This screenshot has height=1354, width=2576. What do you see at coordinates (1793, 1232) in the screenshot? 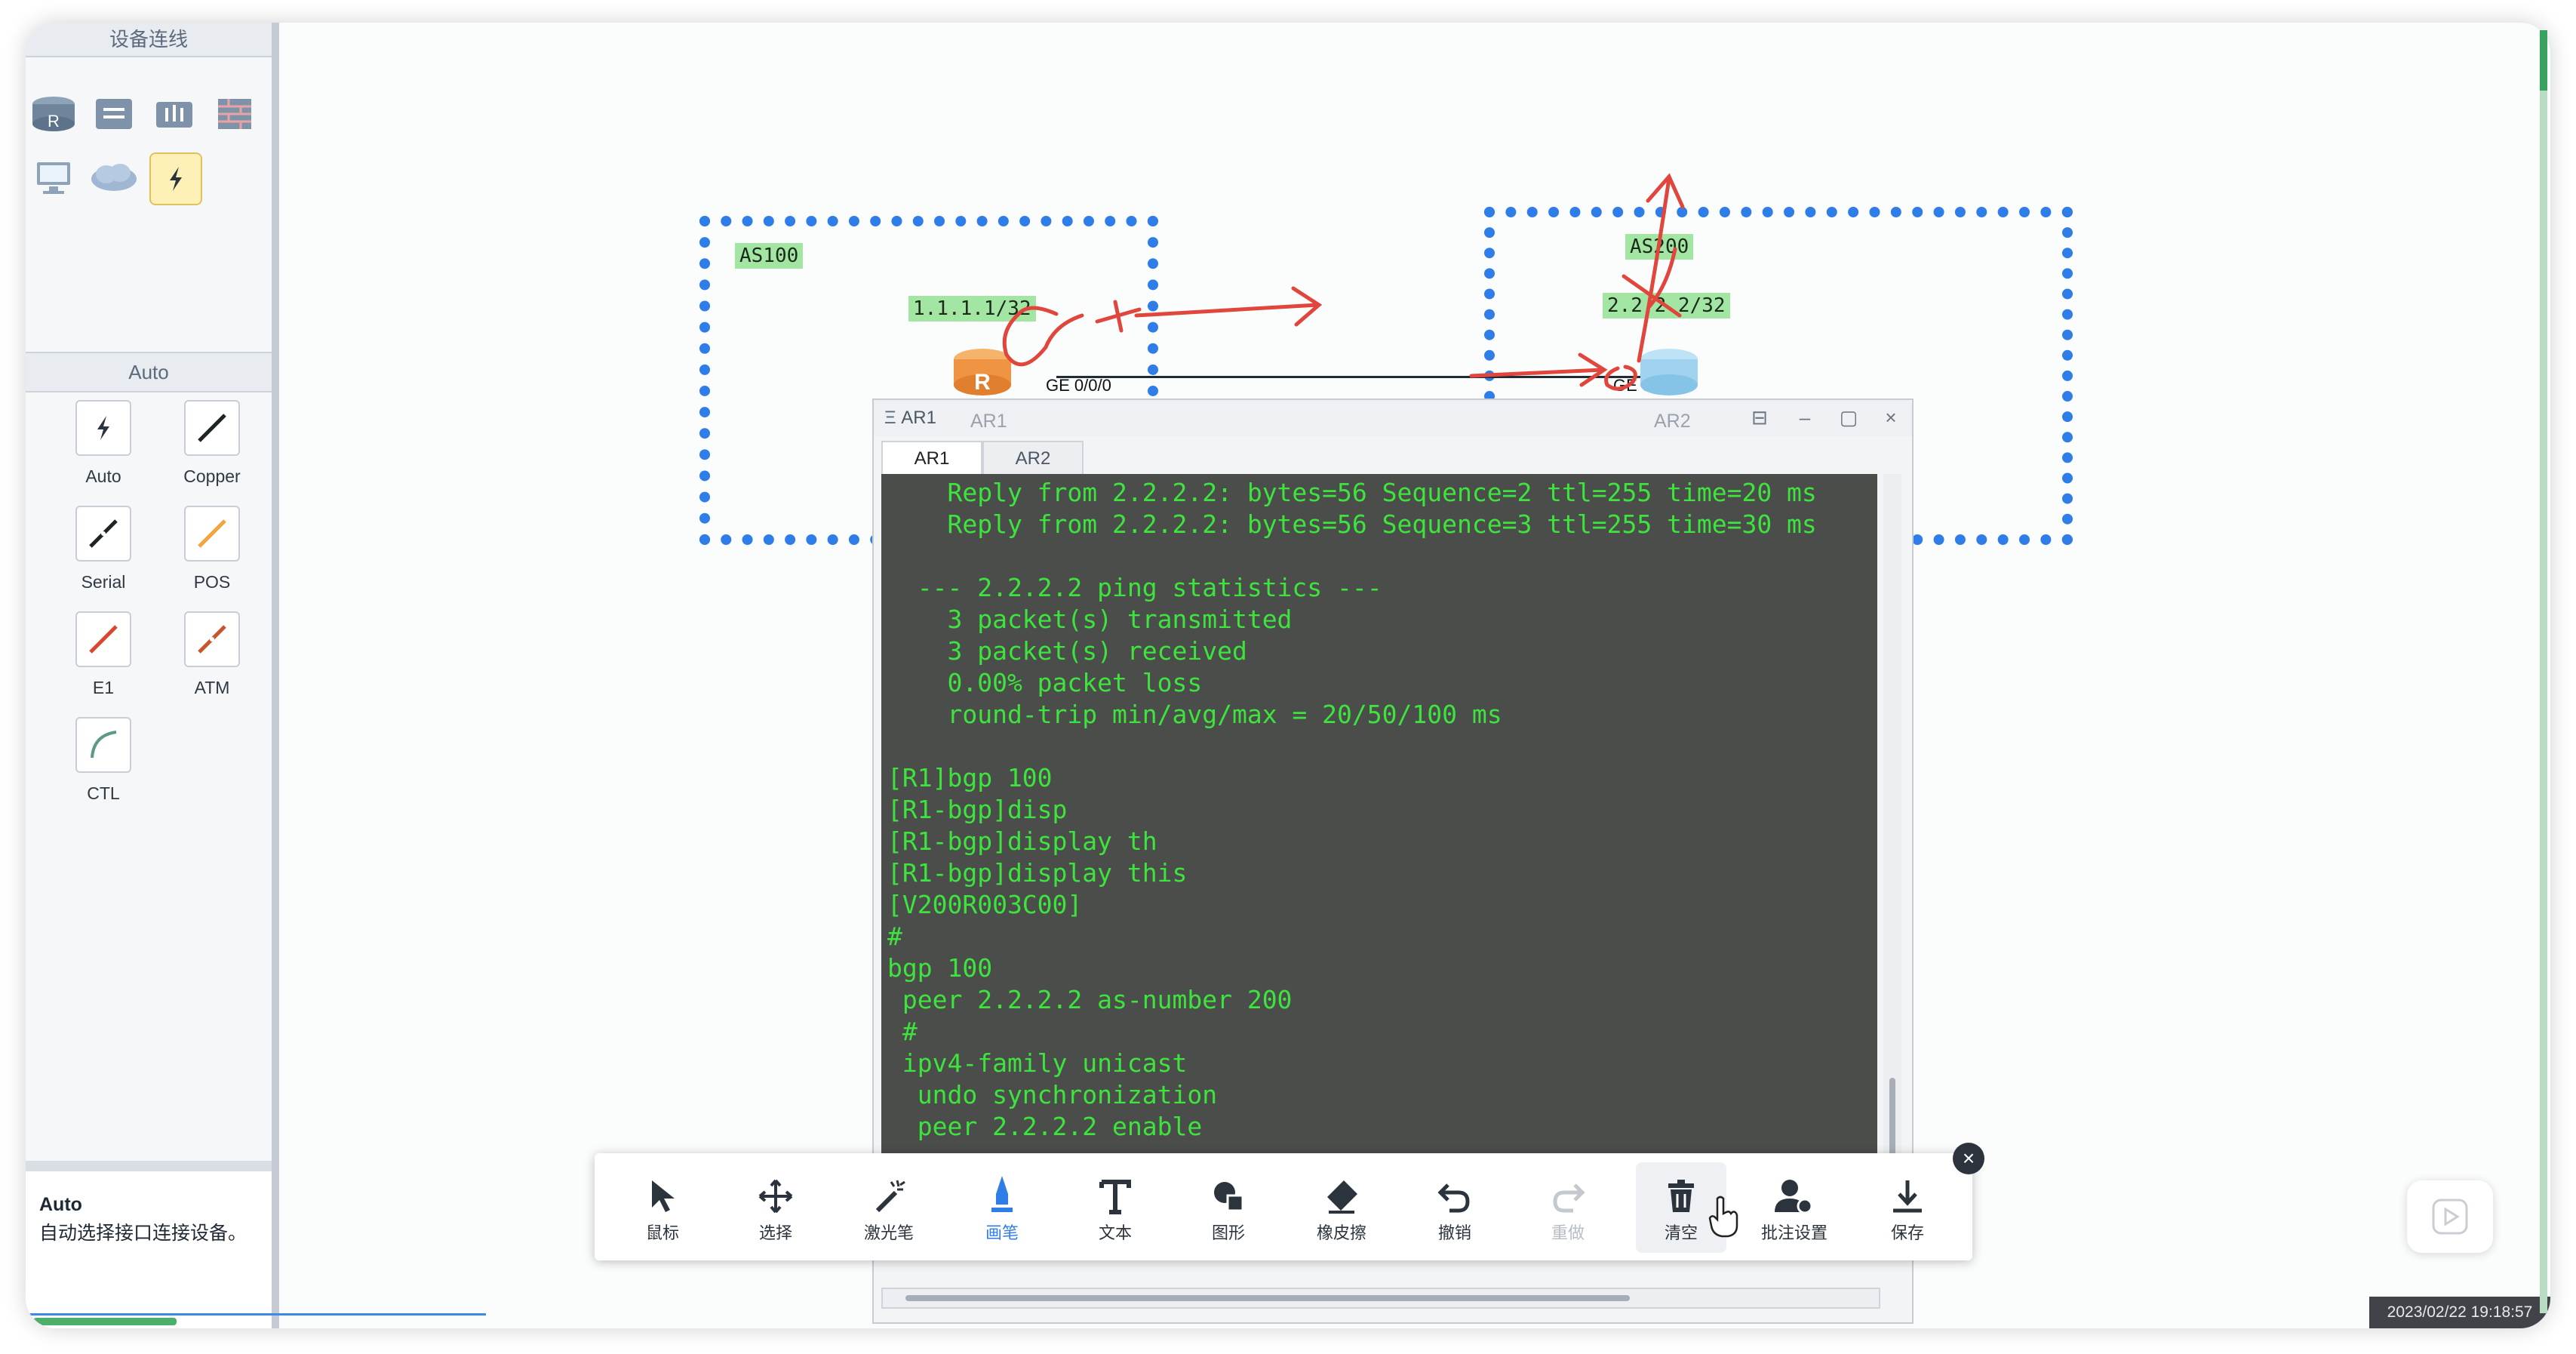
I see `tool-annotation-settings-label: 批注设置` at bounding box center [1793, 1232].